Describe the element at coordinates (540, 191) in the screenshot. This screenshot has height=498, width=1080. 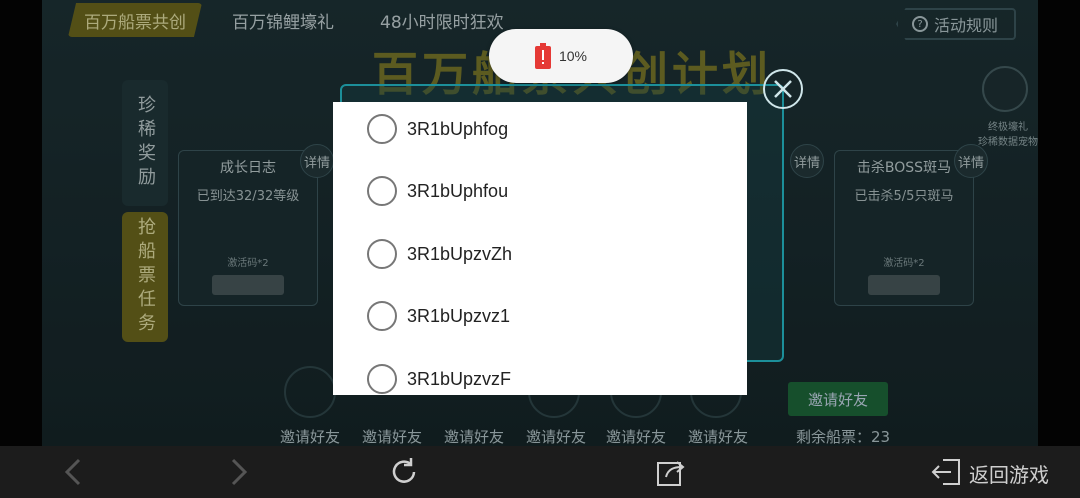
I see `account-option: 3R1bUphfou` at that location.